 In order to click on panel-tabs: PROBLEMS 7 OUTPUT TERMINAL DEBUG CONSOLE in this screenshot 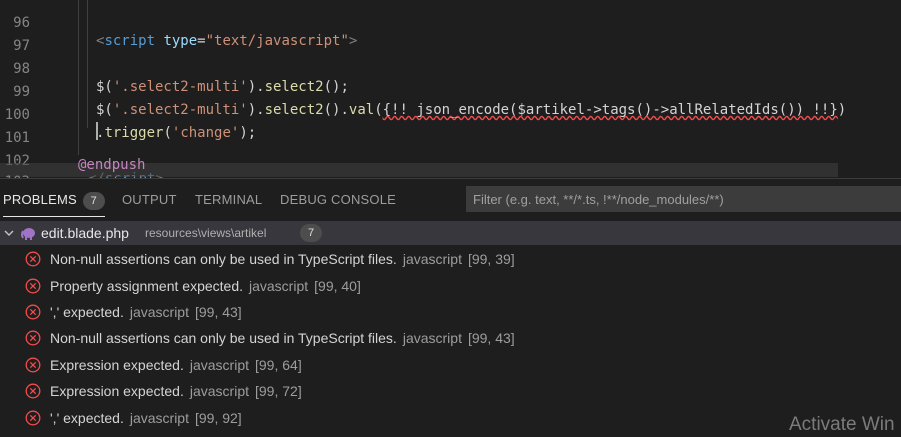, I will do `click(230, 202)`.